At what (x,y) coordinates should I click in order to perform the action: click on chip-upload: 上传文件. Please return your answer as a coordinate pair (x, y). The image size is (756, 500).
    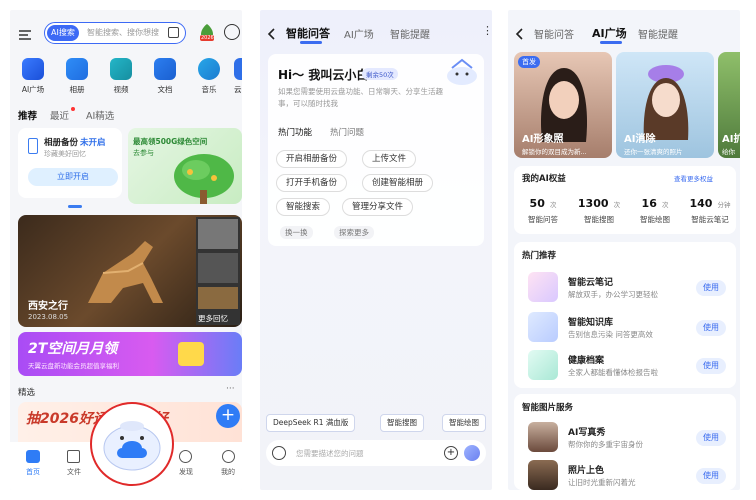
    Looking at the image, I should click on (389, 159).